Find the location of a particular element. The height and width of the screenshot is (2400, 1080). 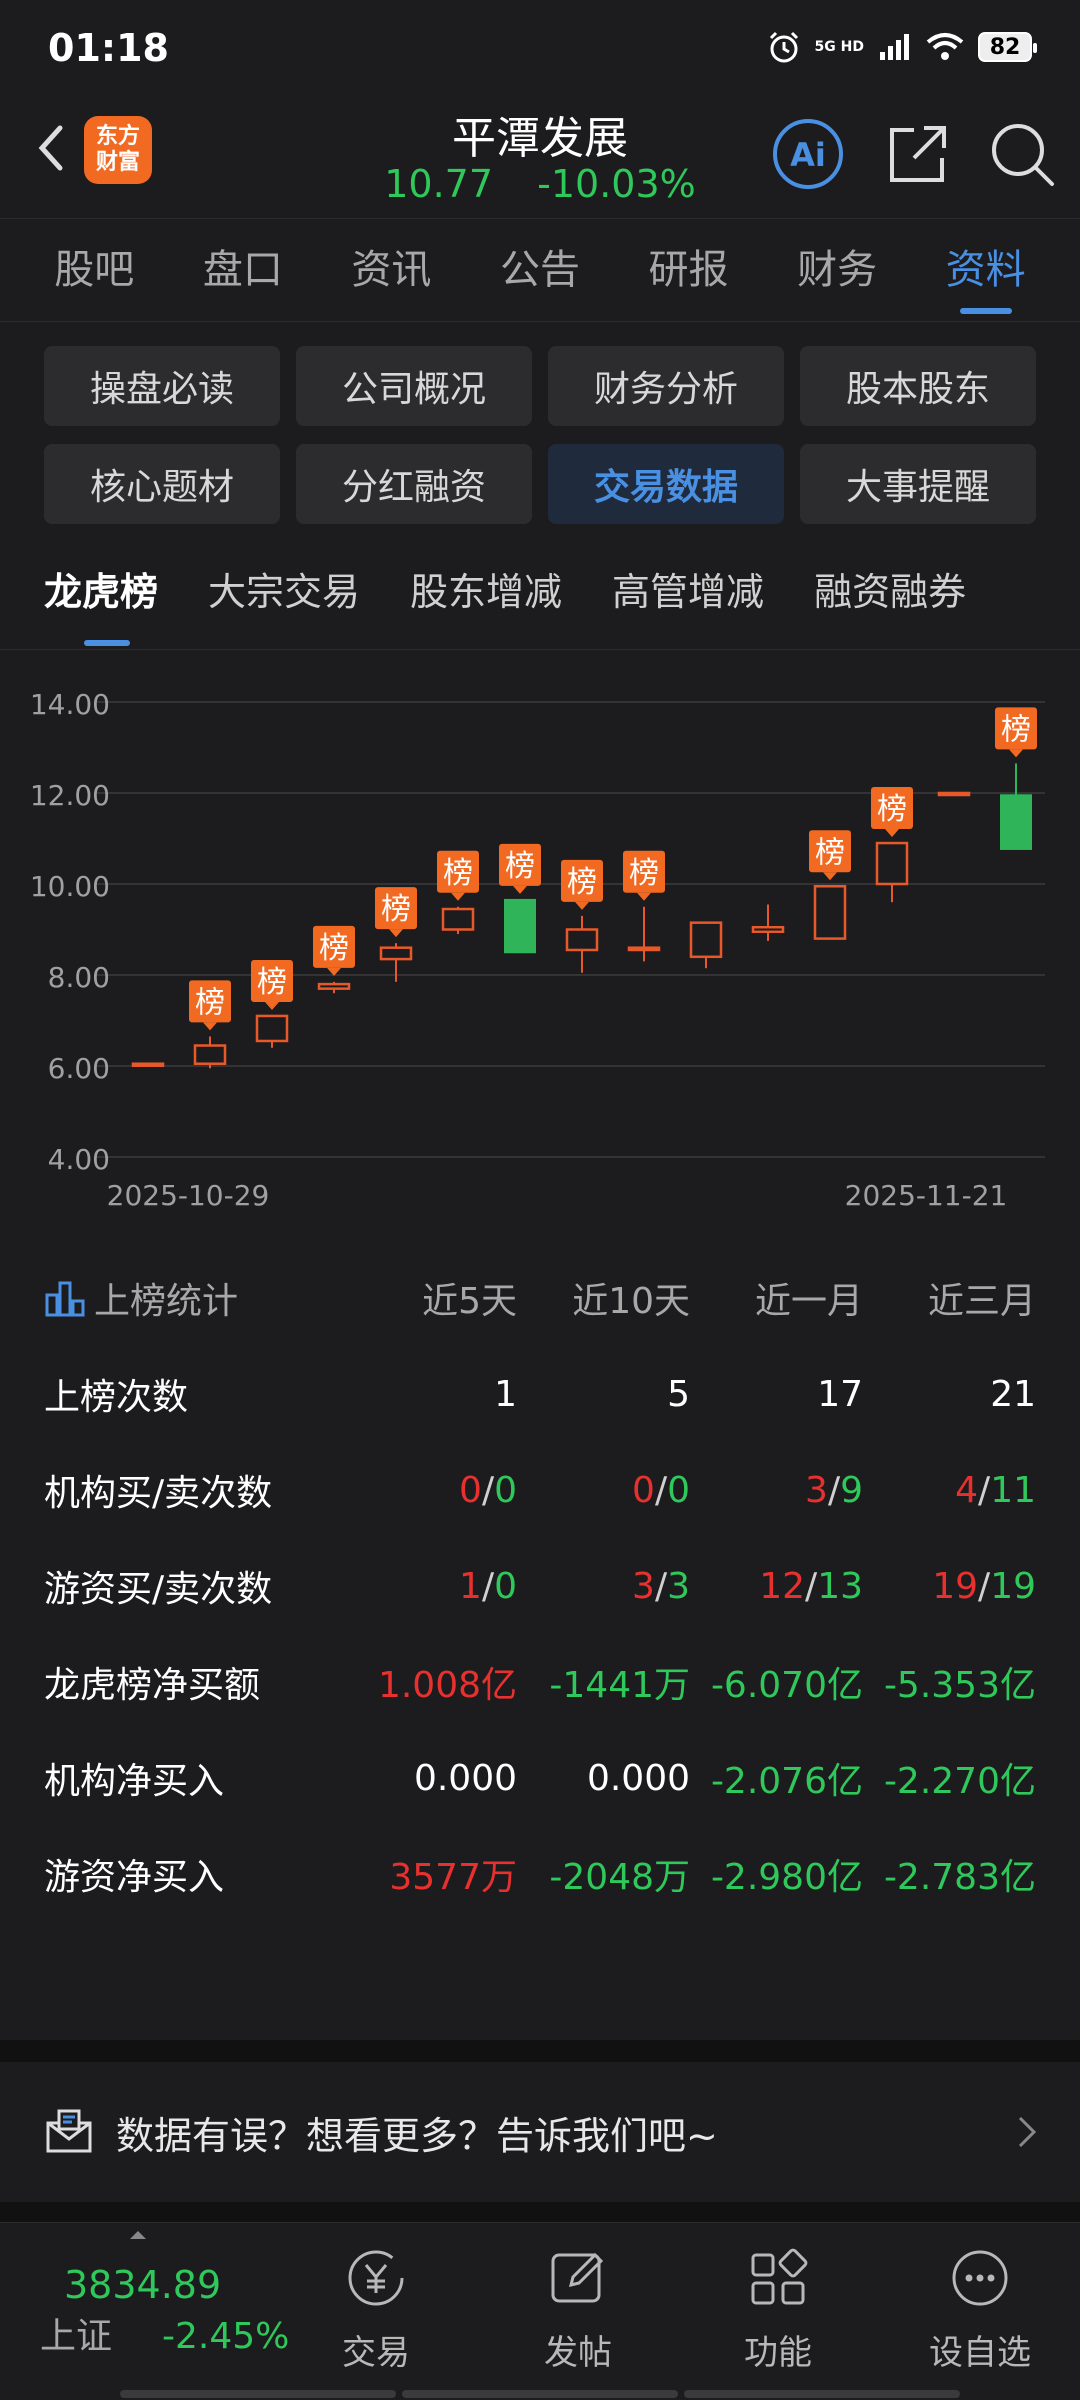

tab-shareholder-change: 股东增减 is located at coordinates (486, 600).